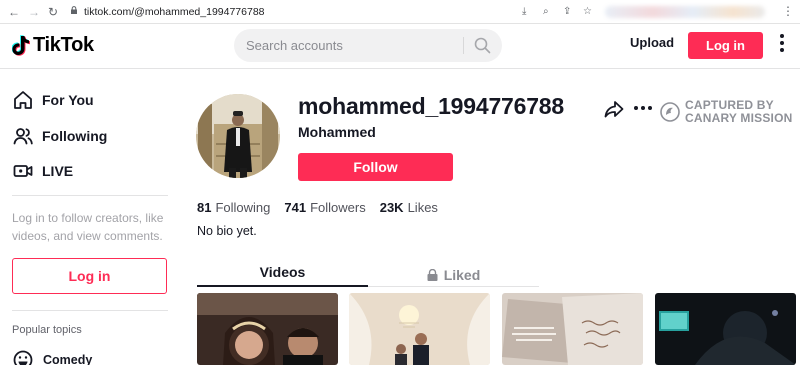 The height and width of the screenshot is (365, 800). What do you see at coordinates (351, 45) in the screenshot?
I see `search-input` at bounding box center [351, 45].